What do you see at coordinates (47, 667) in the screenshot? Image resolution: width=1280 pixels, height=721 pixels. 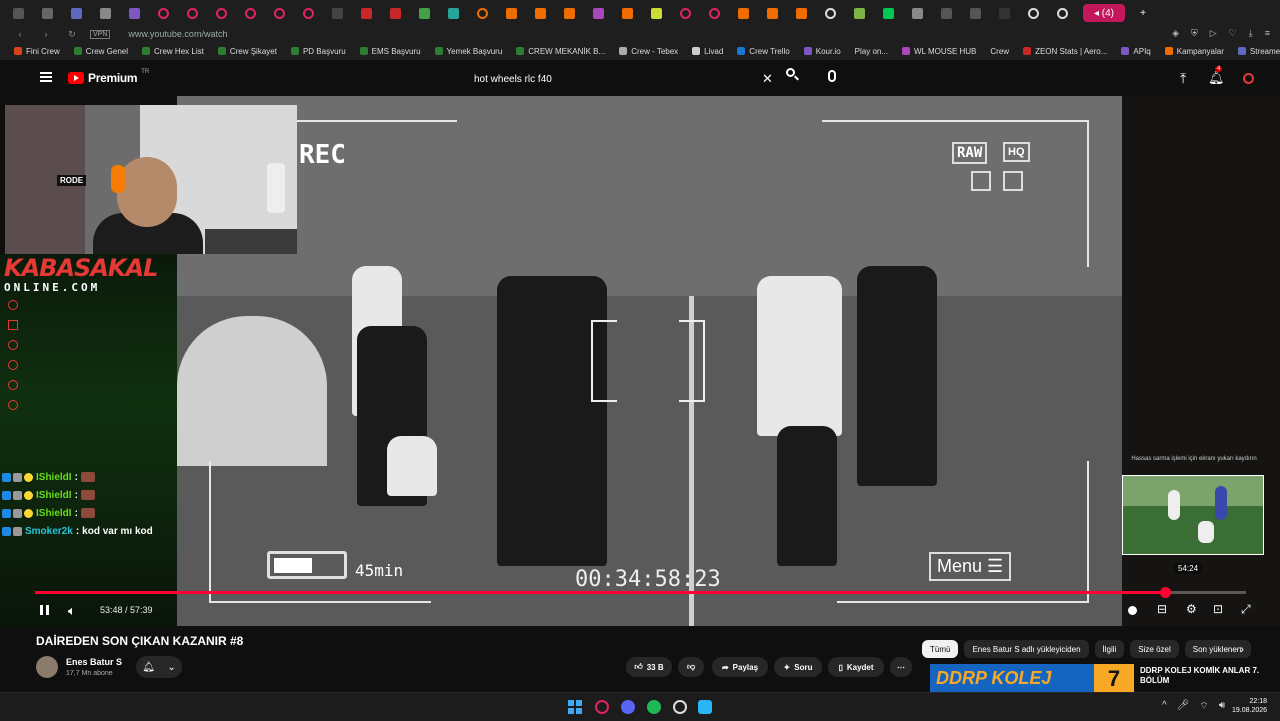 I see `channel-avatar` at bounding box center [47, 667].